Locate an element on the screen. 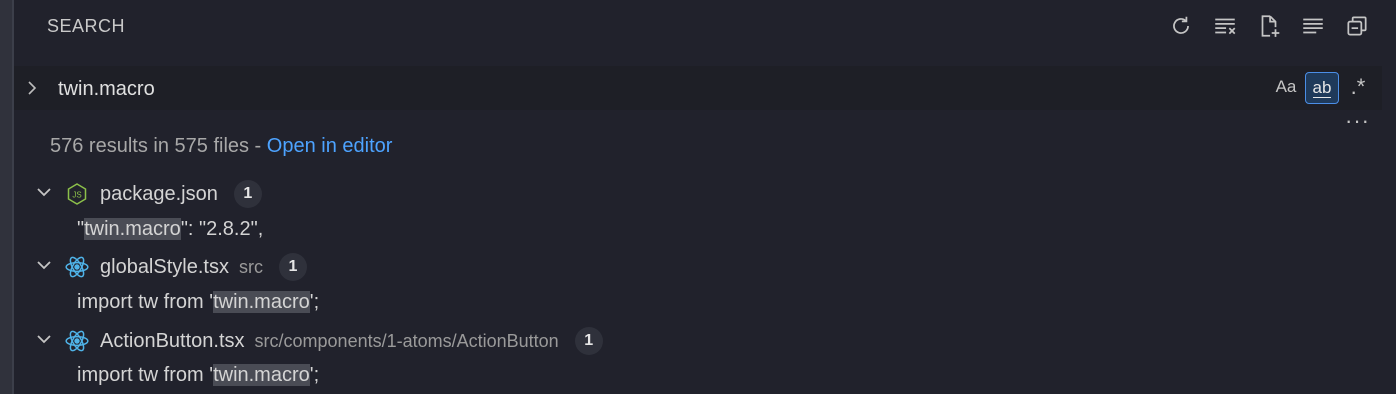  file-name: globalStyle.tsx is located at coordinates (164, 266).